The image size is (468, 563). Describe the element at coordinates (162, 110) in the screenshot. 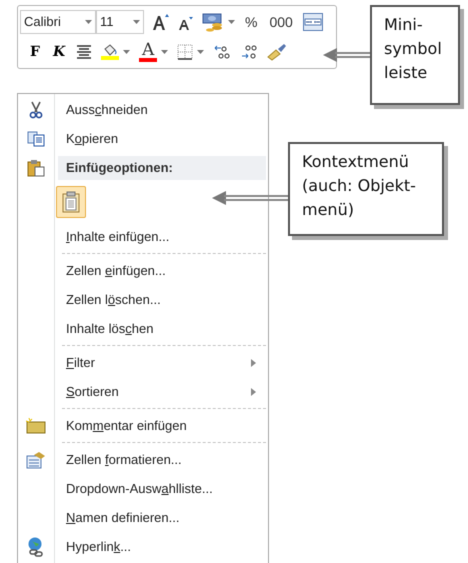

I see `menu-item: Ausschneiden` at that location.